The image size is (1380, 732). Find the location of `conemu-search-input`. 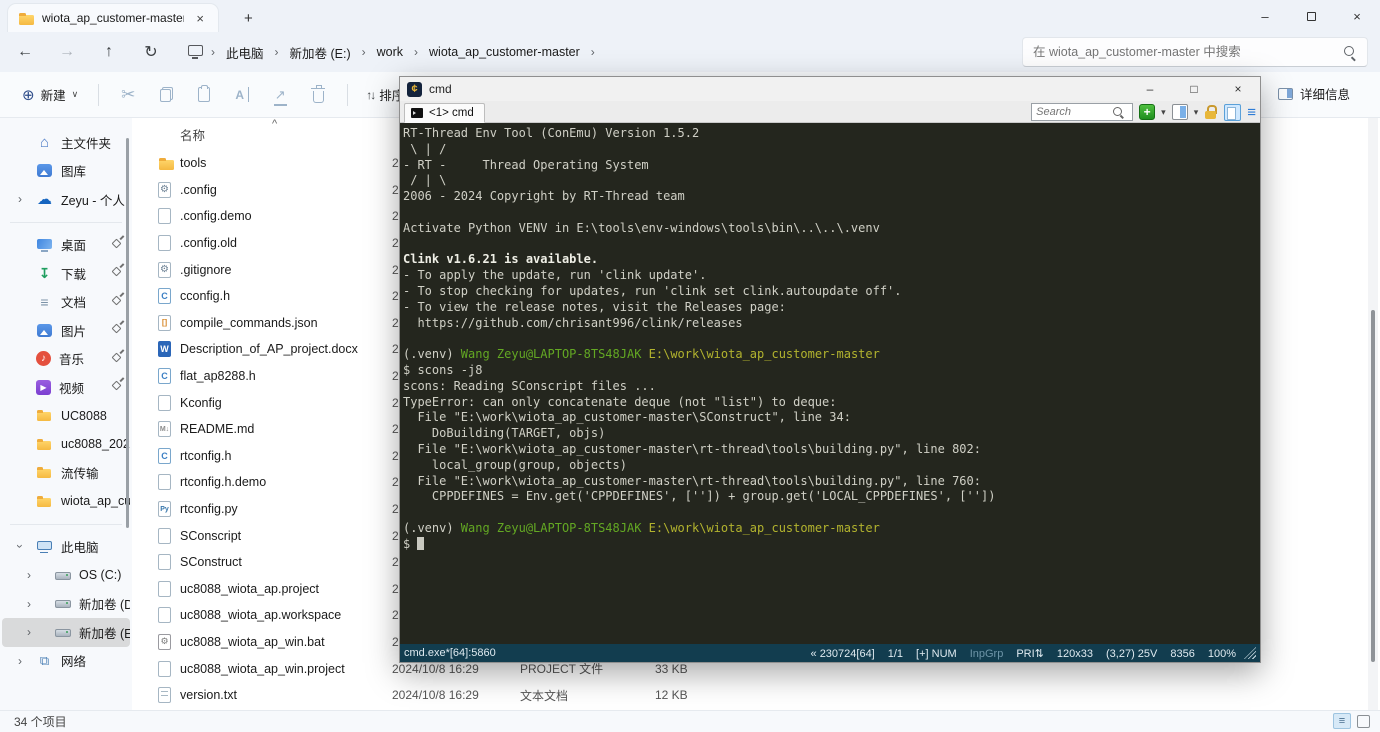

conemu-search-input is located at coordinates (1072, 112).